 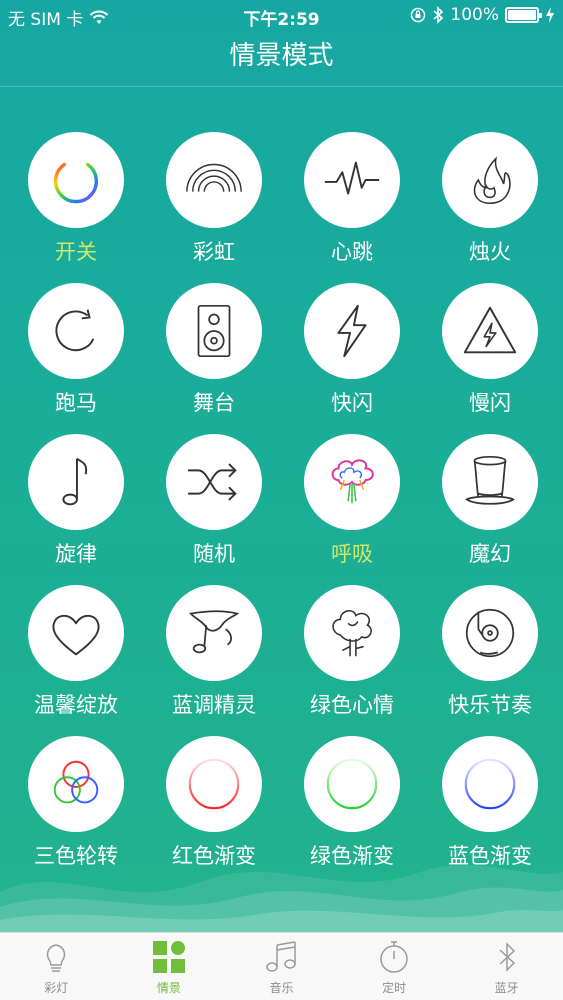 What do you see at coordinates (76, 554) in the screenshot?
I see `mode-label: 旋律` at bounding box center [76, 554].